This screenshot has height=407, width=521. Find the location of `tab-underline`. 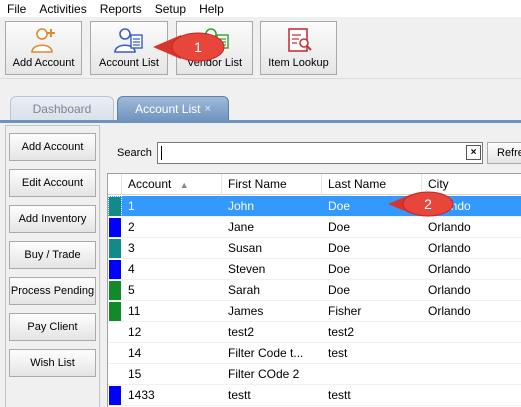

tab-underline is located at coordinates (260, 121).